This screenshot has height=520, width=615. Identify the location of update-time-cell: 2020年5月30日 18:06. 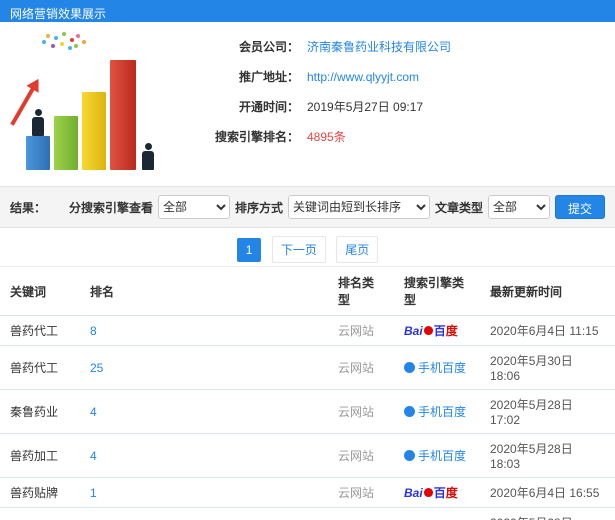
(547, 367).